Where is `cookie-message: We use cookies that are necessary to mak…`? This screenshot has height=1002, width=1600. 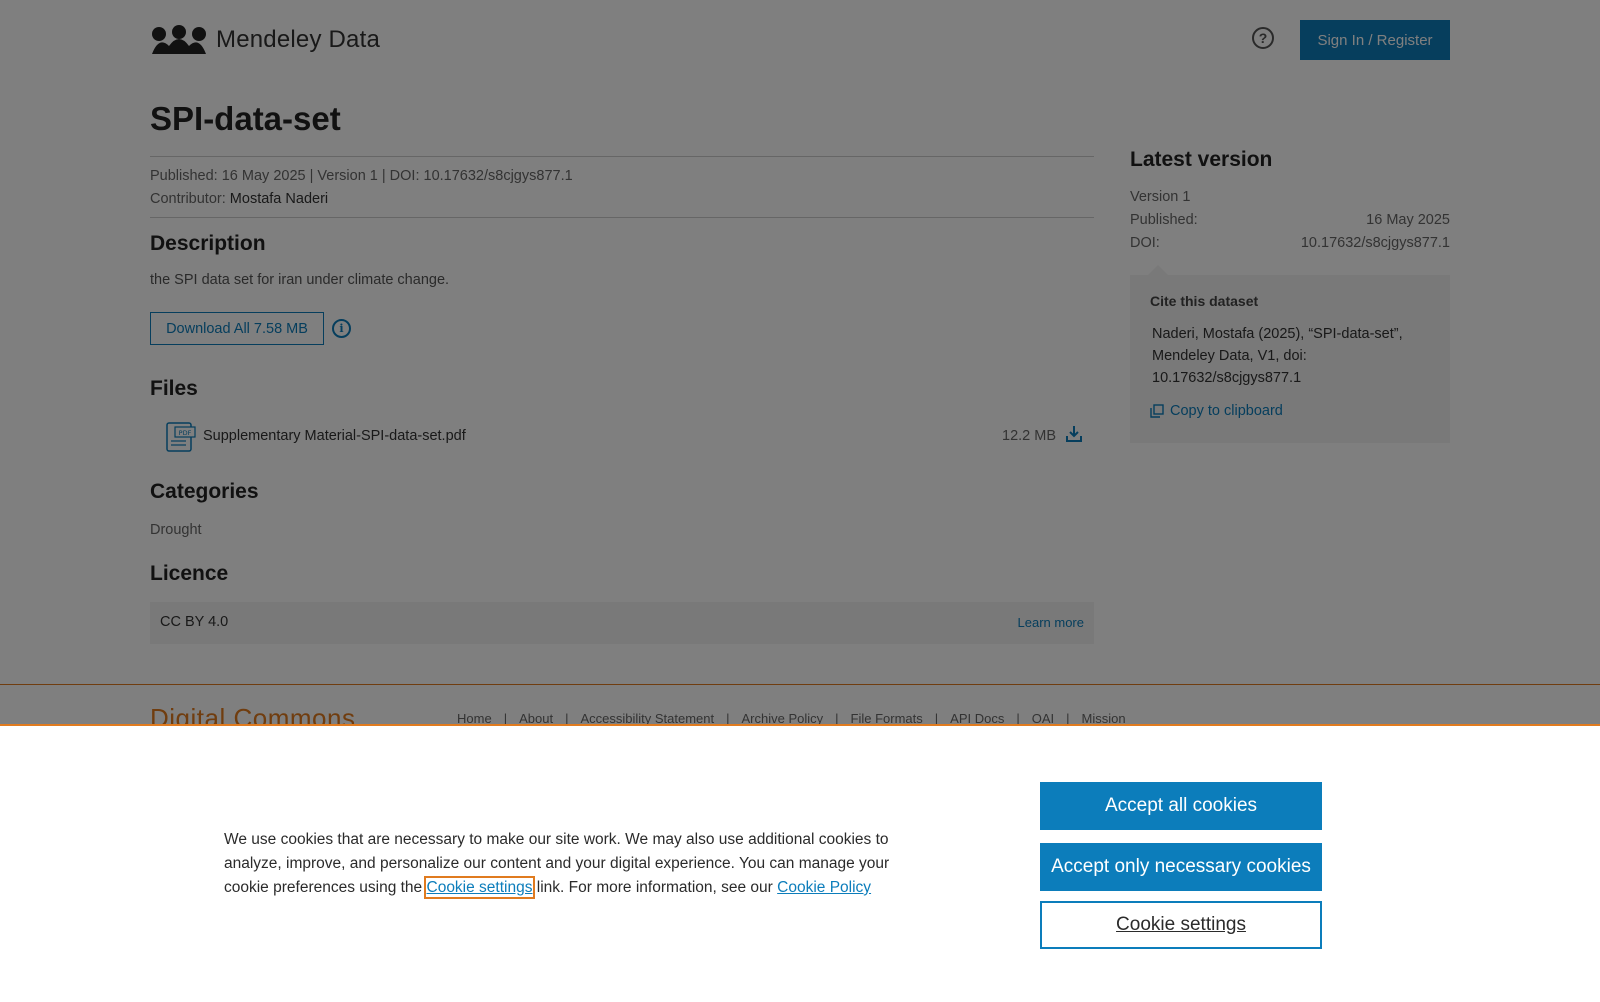 cookie-message: We use cookies that are necessary to mak… is located at coordinates (579, 864).